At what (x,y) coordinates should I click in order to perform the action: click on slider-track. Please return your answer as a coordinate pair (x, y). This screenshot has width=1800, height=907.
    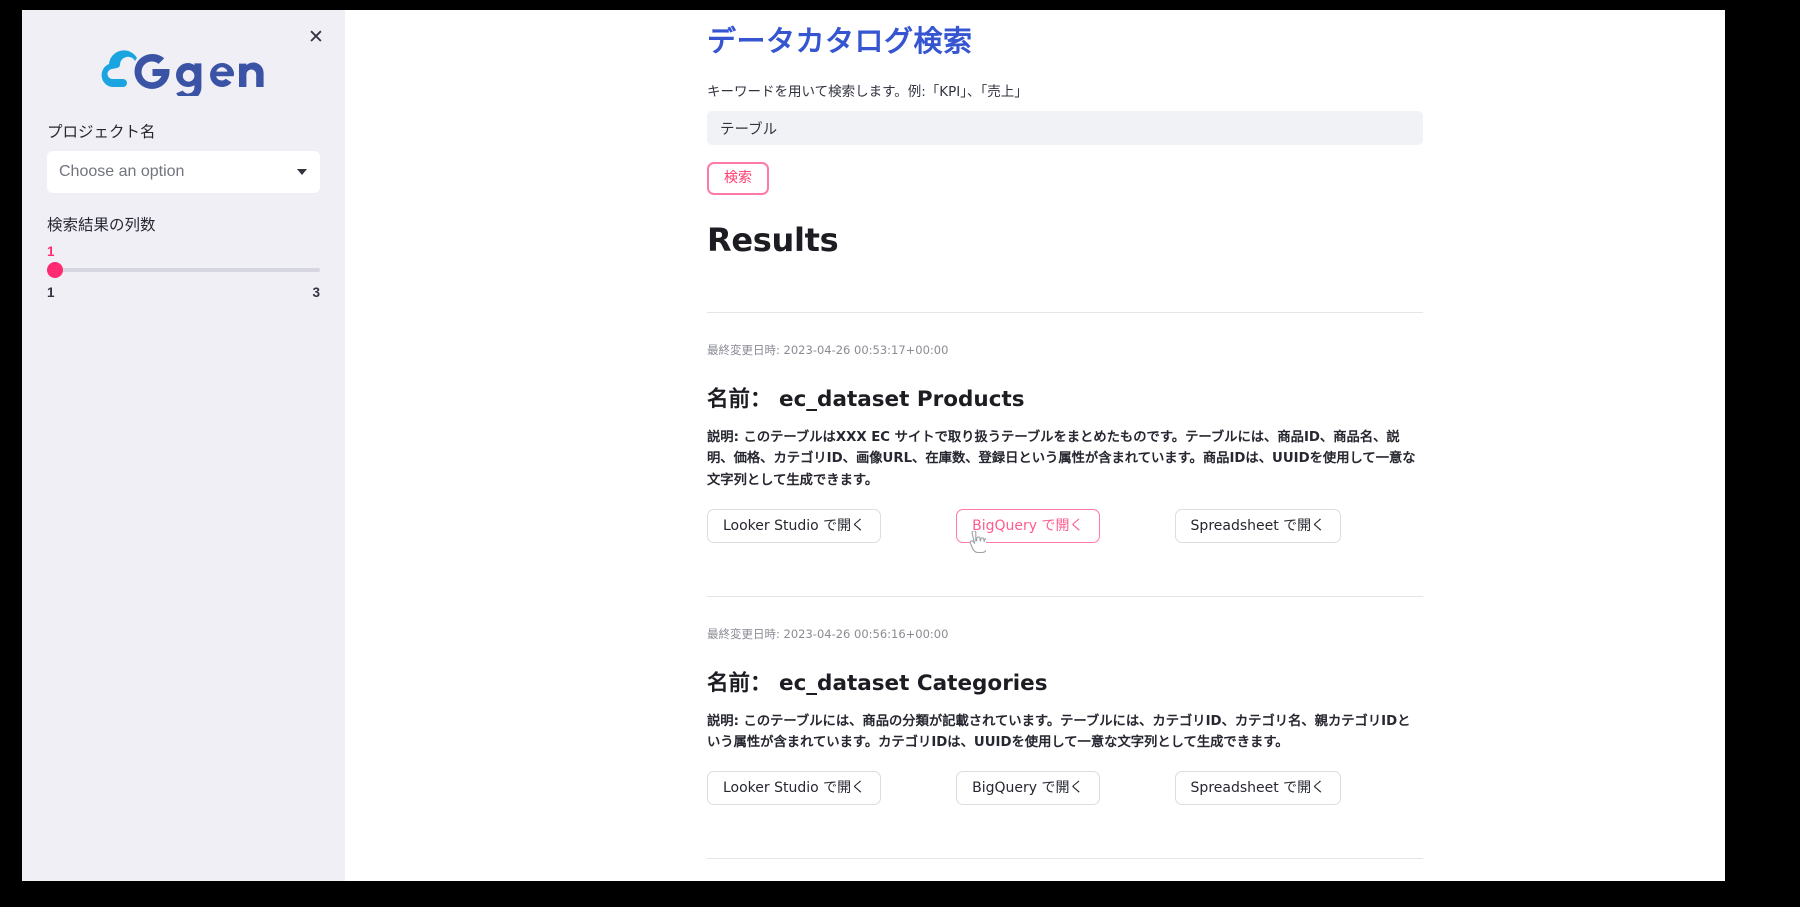
    Looking at the image, I should click on (183, 270).